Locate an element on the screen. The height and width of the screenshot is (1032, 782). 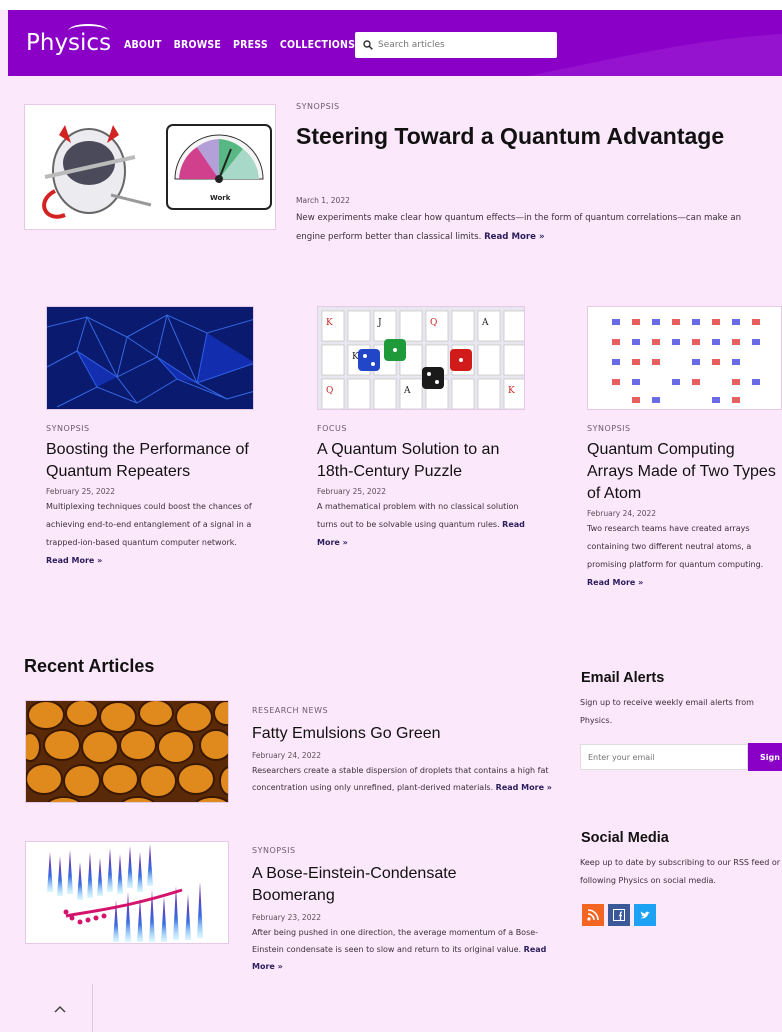
recent-articles-heading: Recent Articles is located at coordinates (89, 666).